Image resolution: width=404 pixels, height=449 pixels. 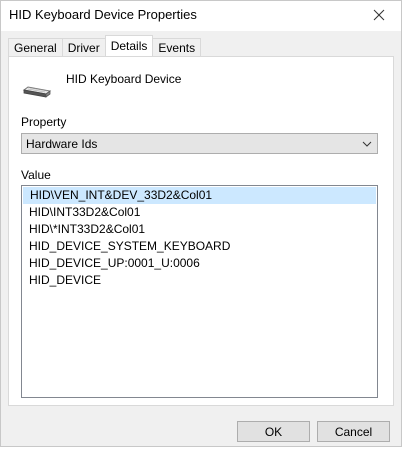 I want to click on title-bar: HID Keyboard Device Properties, so click(x=201, y=16).